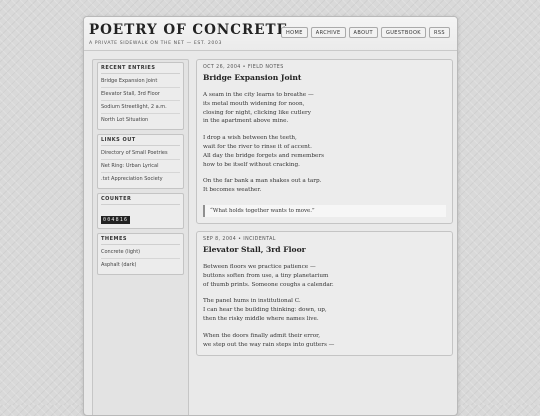 The image size is (540, 416). What do you see at coordinates (140, 240) in the screenshot?
I see `themes-title: THEMES` at bounding box center [140, 240].